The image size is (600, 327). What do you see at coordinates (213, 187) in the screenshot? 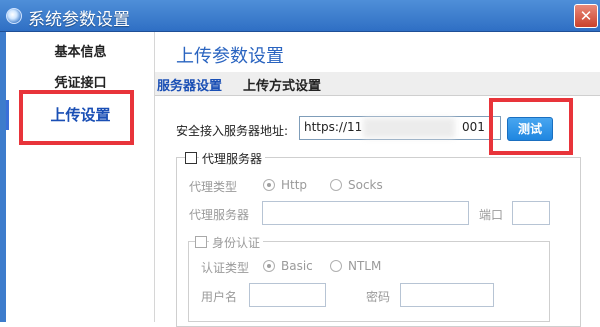
I see `proxy-type-label: 代理类型` at bounding box center [213, 187].